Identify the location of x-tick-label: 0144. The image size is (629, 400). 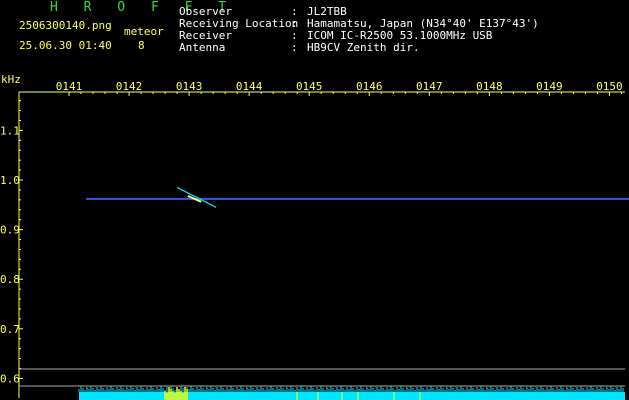
(249, 86).